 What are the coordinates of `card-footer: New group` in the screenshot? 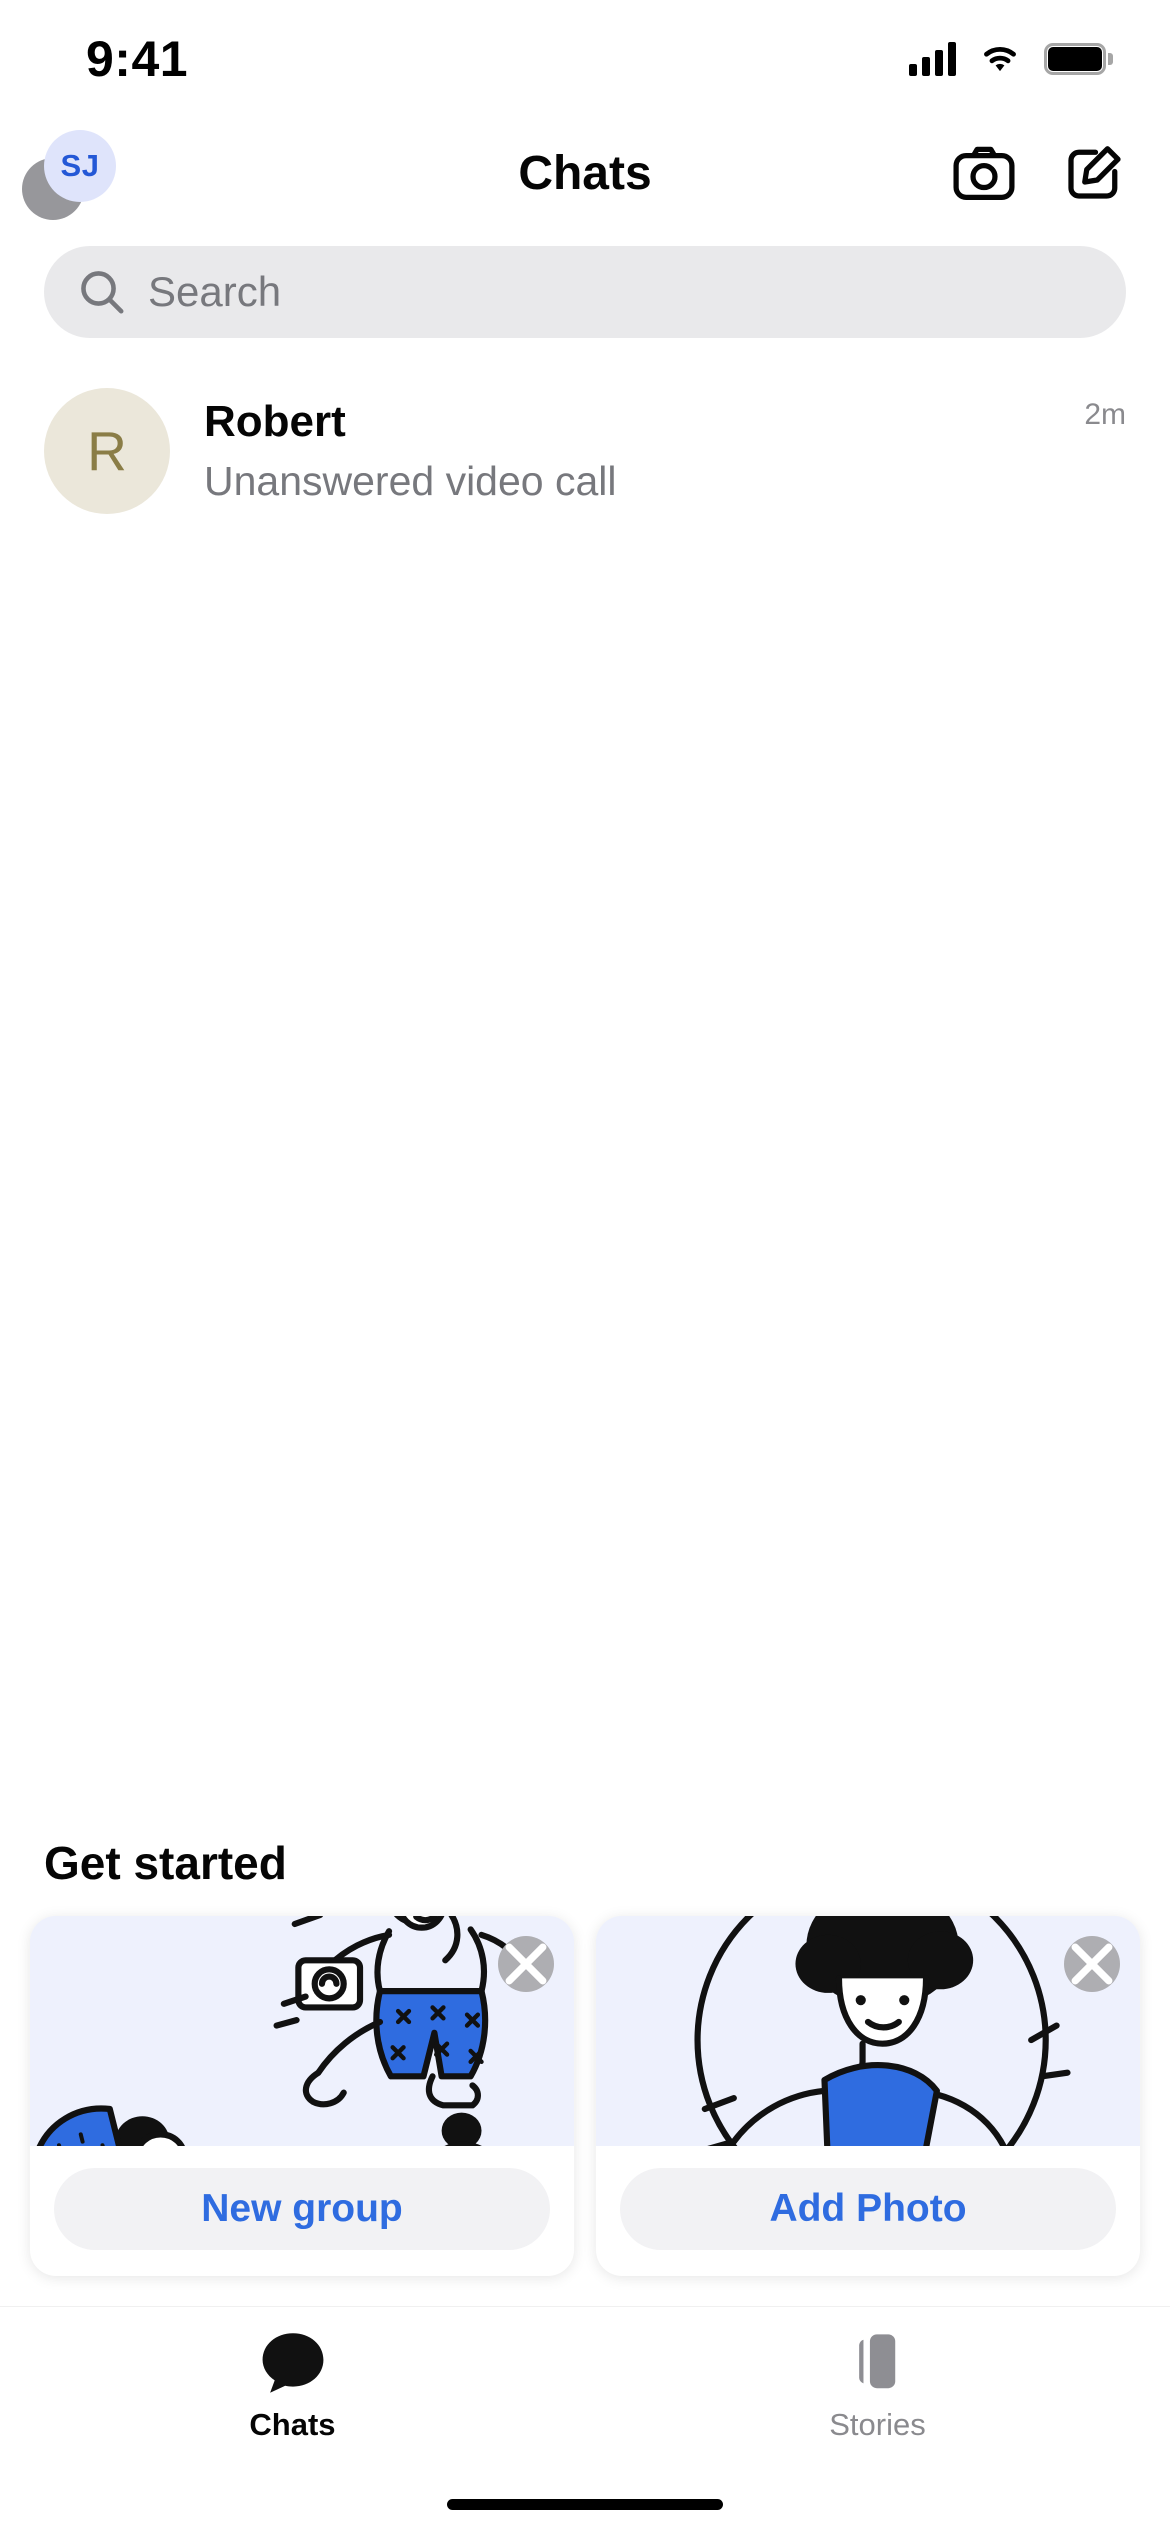 It's located at (302, 2211).